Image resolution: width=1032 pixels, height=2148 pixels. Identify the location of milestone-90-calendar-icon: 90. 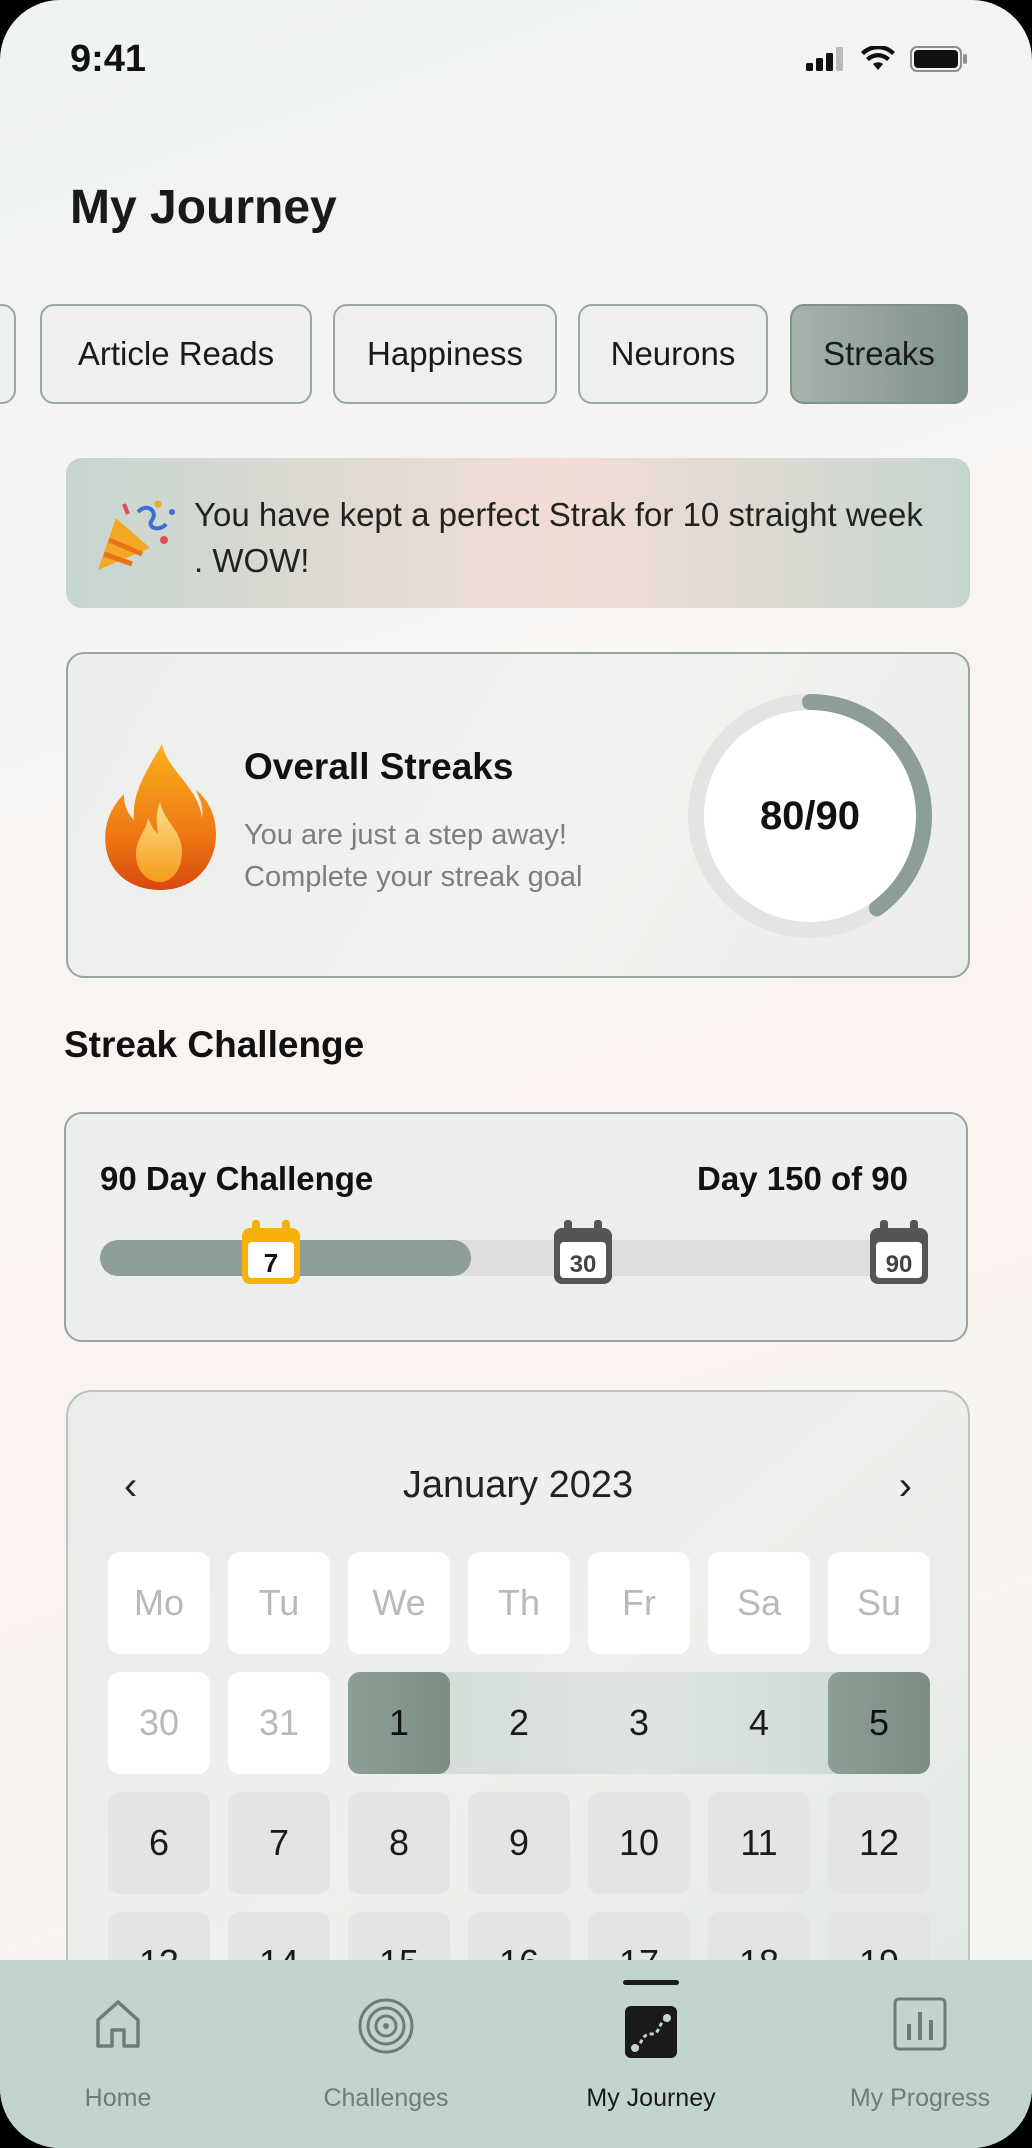
(899, 1252).